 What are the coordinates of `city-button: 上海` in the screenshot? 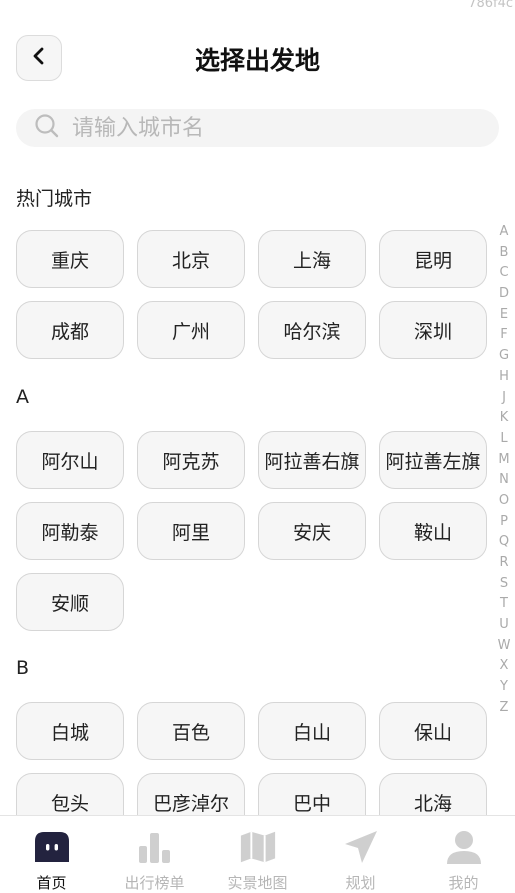 It's located at (312, 259).